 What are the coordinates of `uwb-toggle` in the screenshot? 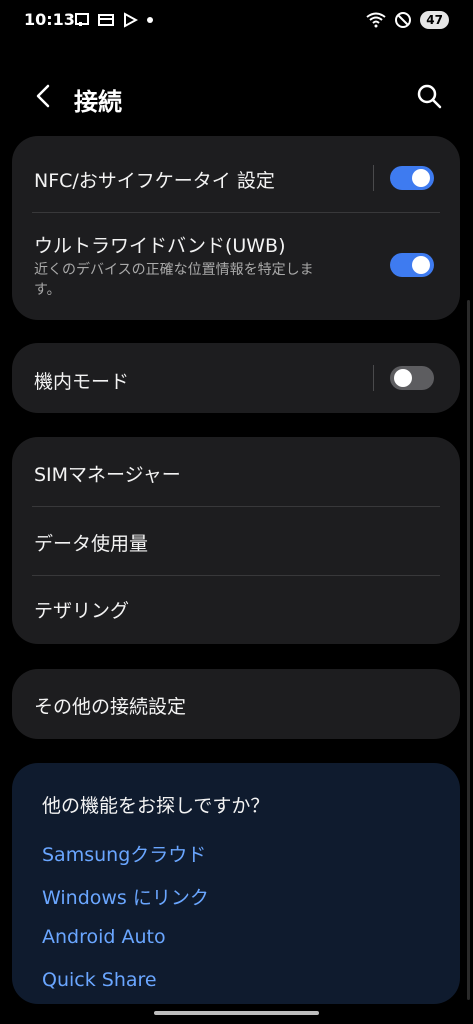 It's located at (412, 265).